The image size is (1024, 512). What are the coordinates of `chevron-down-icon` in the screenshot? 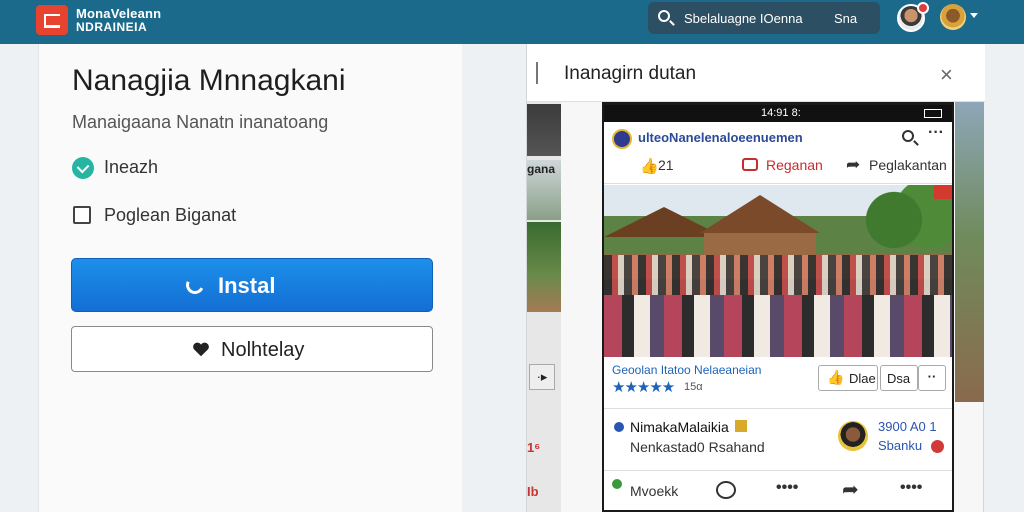 It's located at (974, 15).